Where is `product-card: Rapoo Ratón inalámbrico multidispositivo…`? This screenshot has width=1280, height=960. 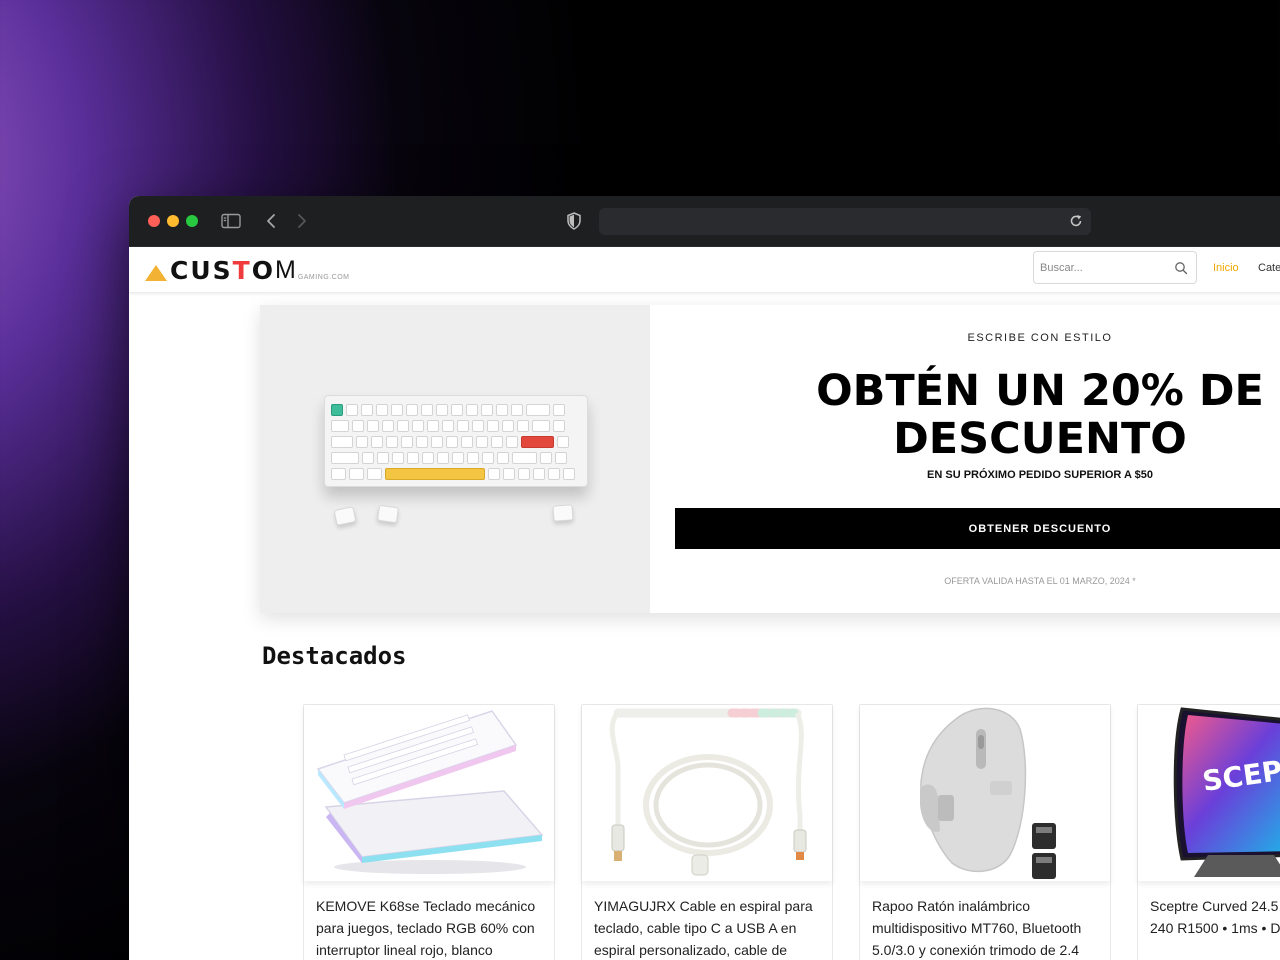 product-card: Rapoo Ratón inalámbrico multidispositivo… is located at coordinates (985, 832).